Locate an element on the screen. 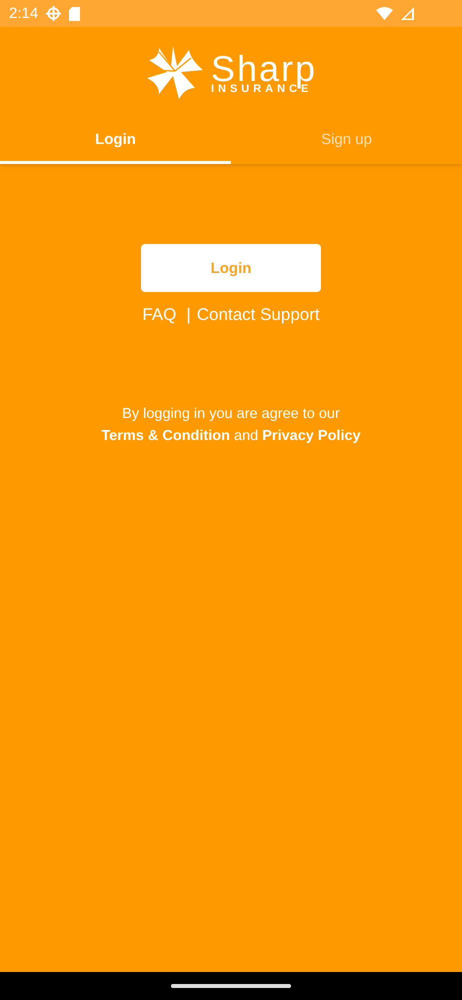 The image size is (462, 1000). agreement-text: By logging in you are agree to our Terms & Condition and Privacy Policy is located at coordinates (231, 425).